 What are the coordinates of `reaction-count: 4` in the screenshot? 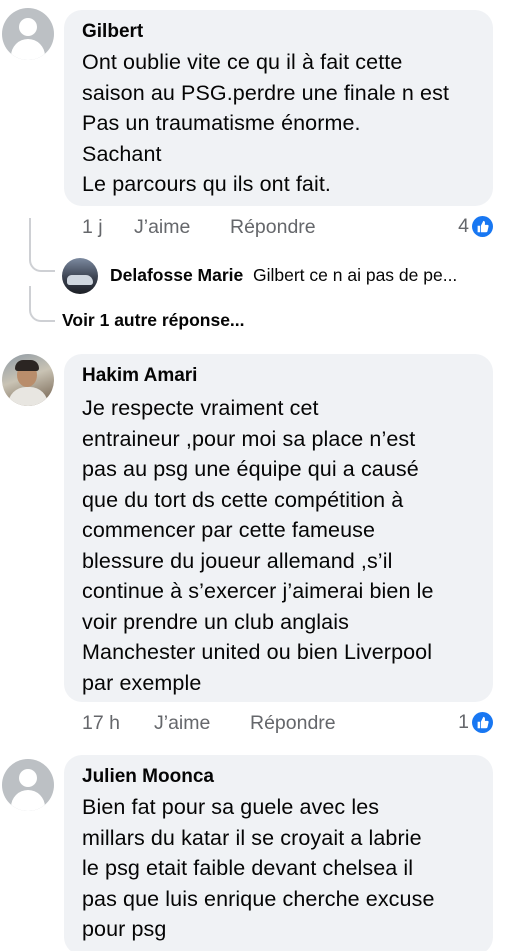 It's located at (475, 226).